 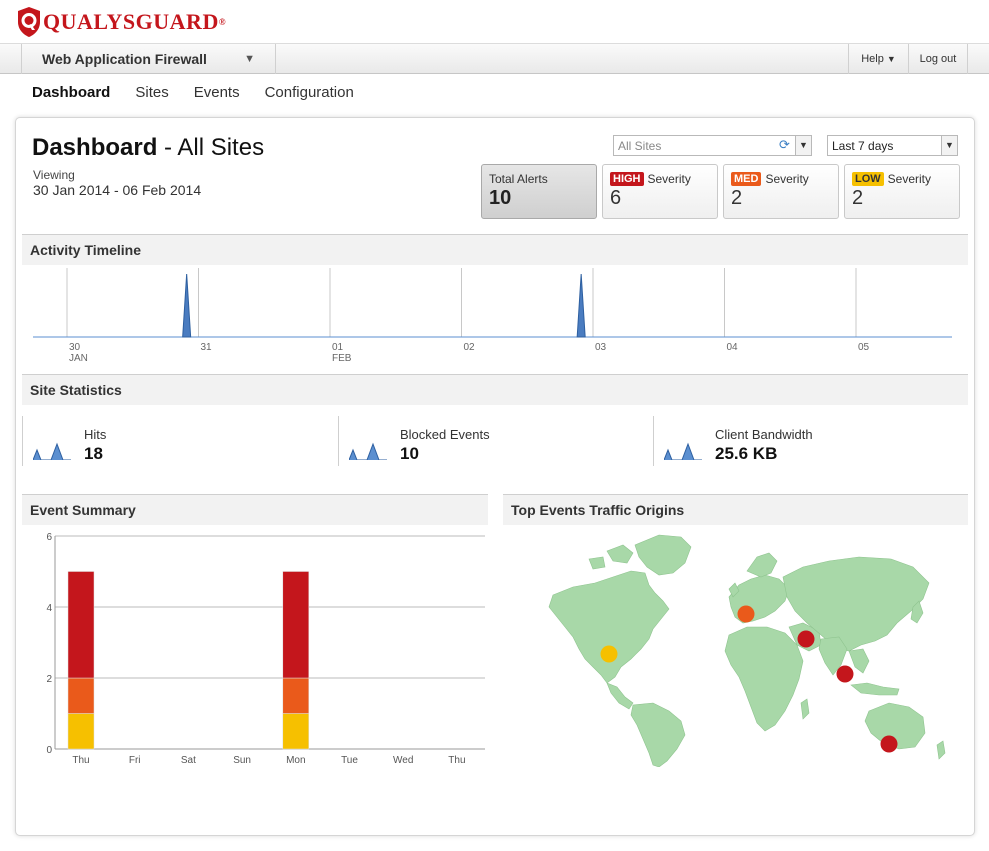 What do you see at coordinates (737, 198) in the screenshot?
I see `med-severity-value: 2` at bounding box center [737, 198].